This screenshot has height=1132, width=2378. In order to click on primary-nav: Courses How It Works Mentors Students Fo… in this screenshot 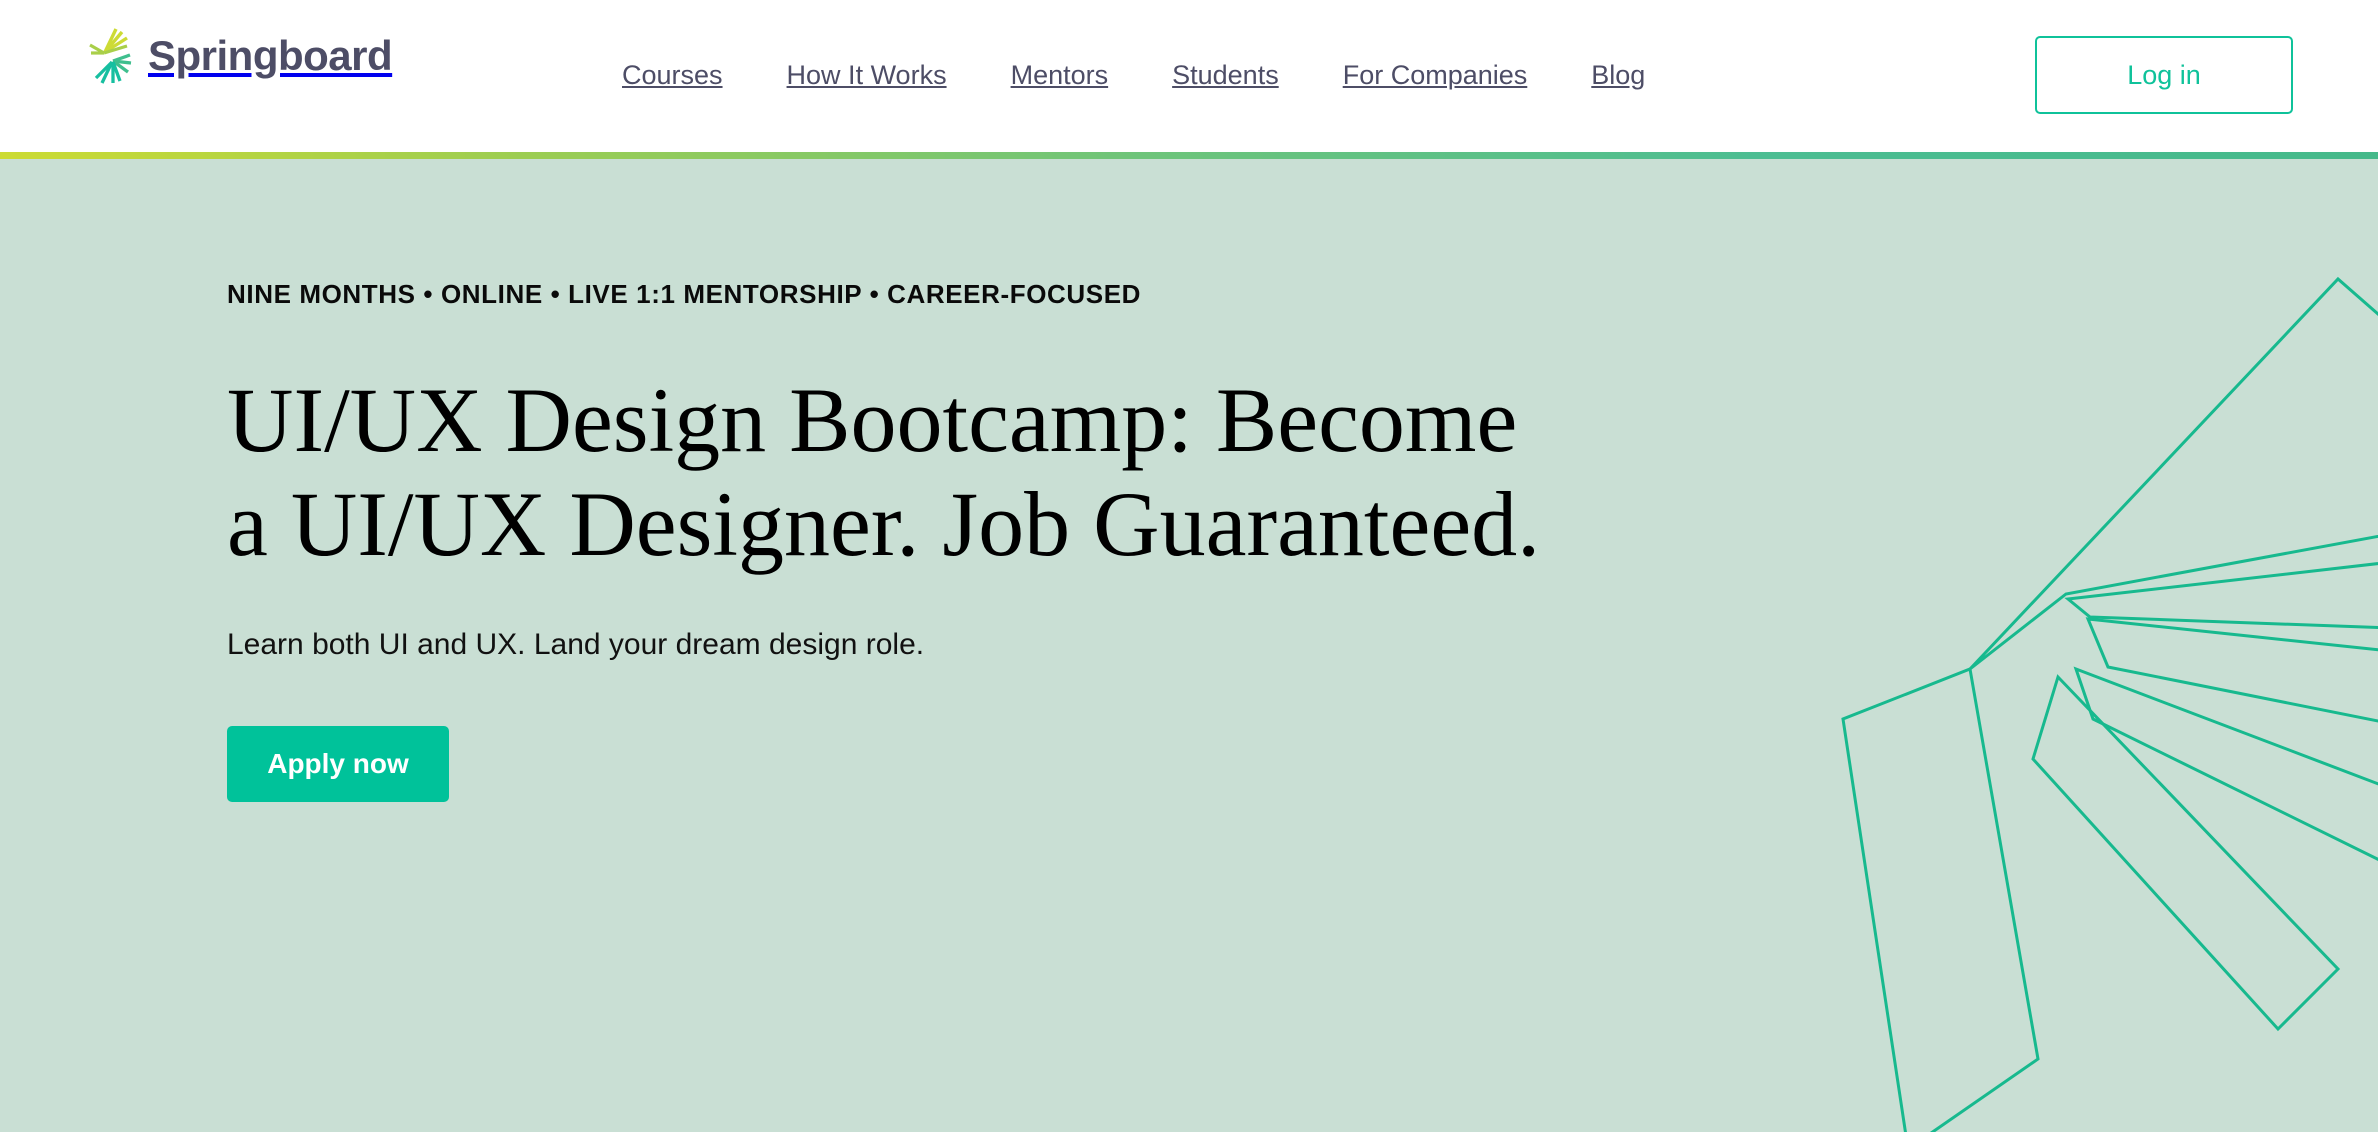, I will do `click(1133, 75)`.